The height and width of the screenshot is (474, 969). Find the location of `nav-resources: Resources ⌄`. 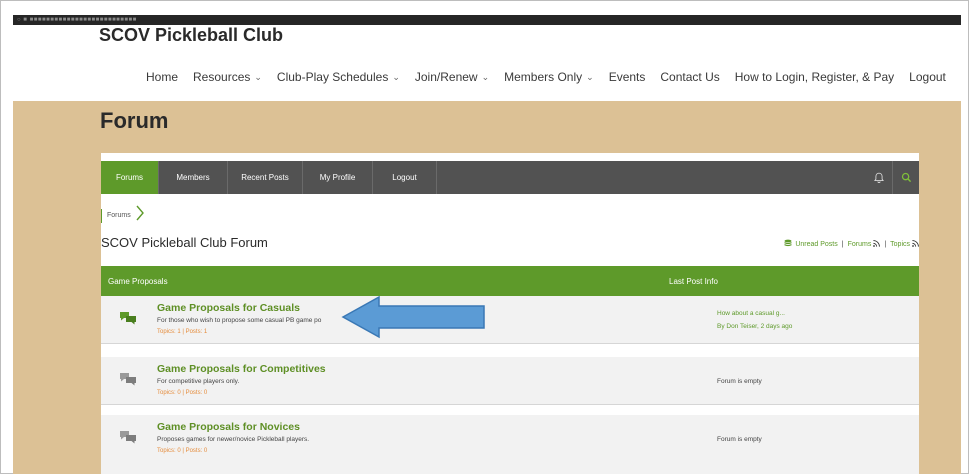

nav-resources: Resources ⌄ is located at coordinates (227, 77).